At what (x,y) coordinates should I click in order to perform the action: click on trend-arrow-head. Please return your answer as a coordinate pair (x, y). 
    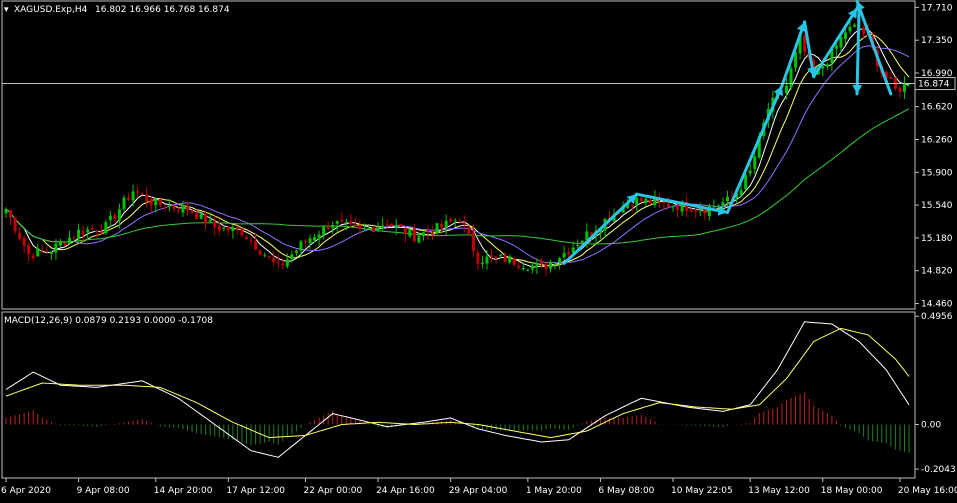
    Looking at the image, I should click on (857, 89).